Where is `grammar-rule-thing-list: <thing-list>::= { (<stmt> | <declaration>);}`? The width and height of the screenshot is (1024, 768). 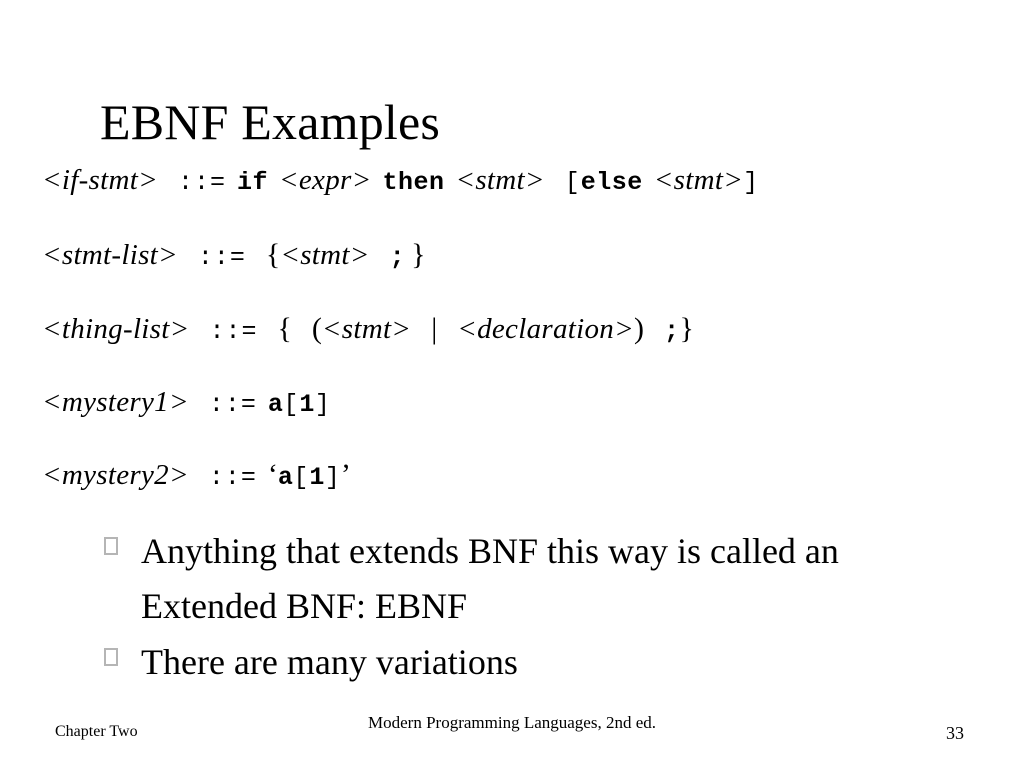 grammar-rule-thing-list: <thing-list>::= { (<stmt> | <declaration>);} is located at coordinates (512, 351).